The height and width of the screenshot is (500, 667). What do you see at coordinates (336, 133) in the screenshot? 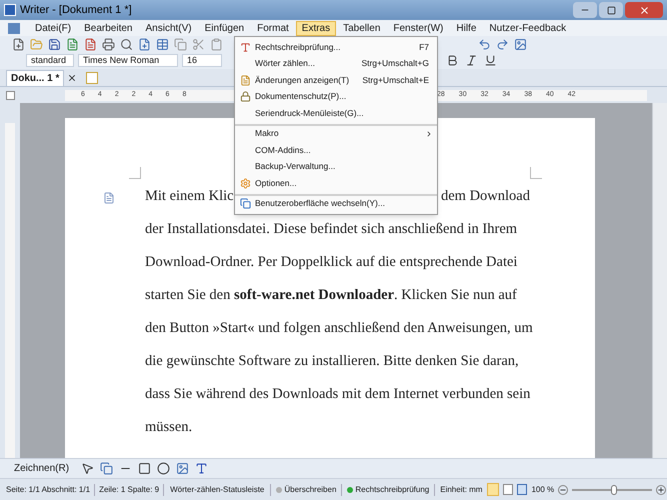
I see `menu-entry: Makro` at bounding box center [336, 133].